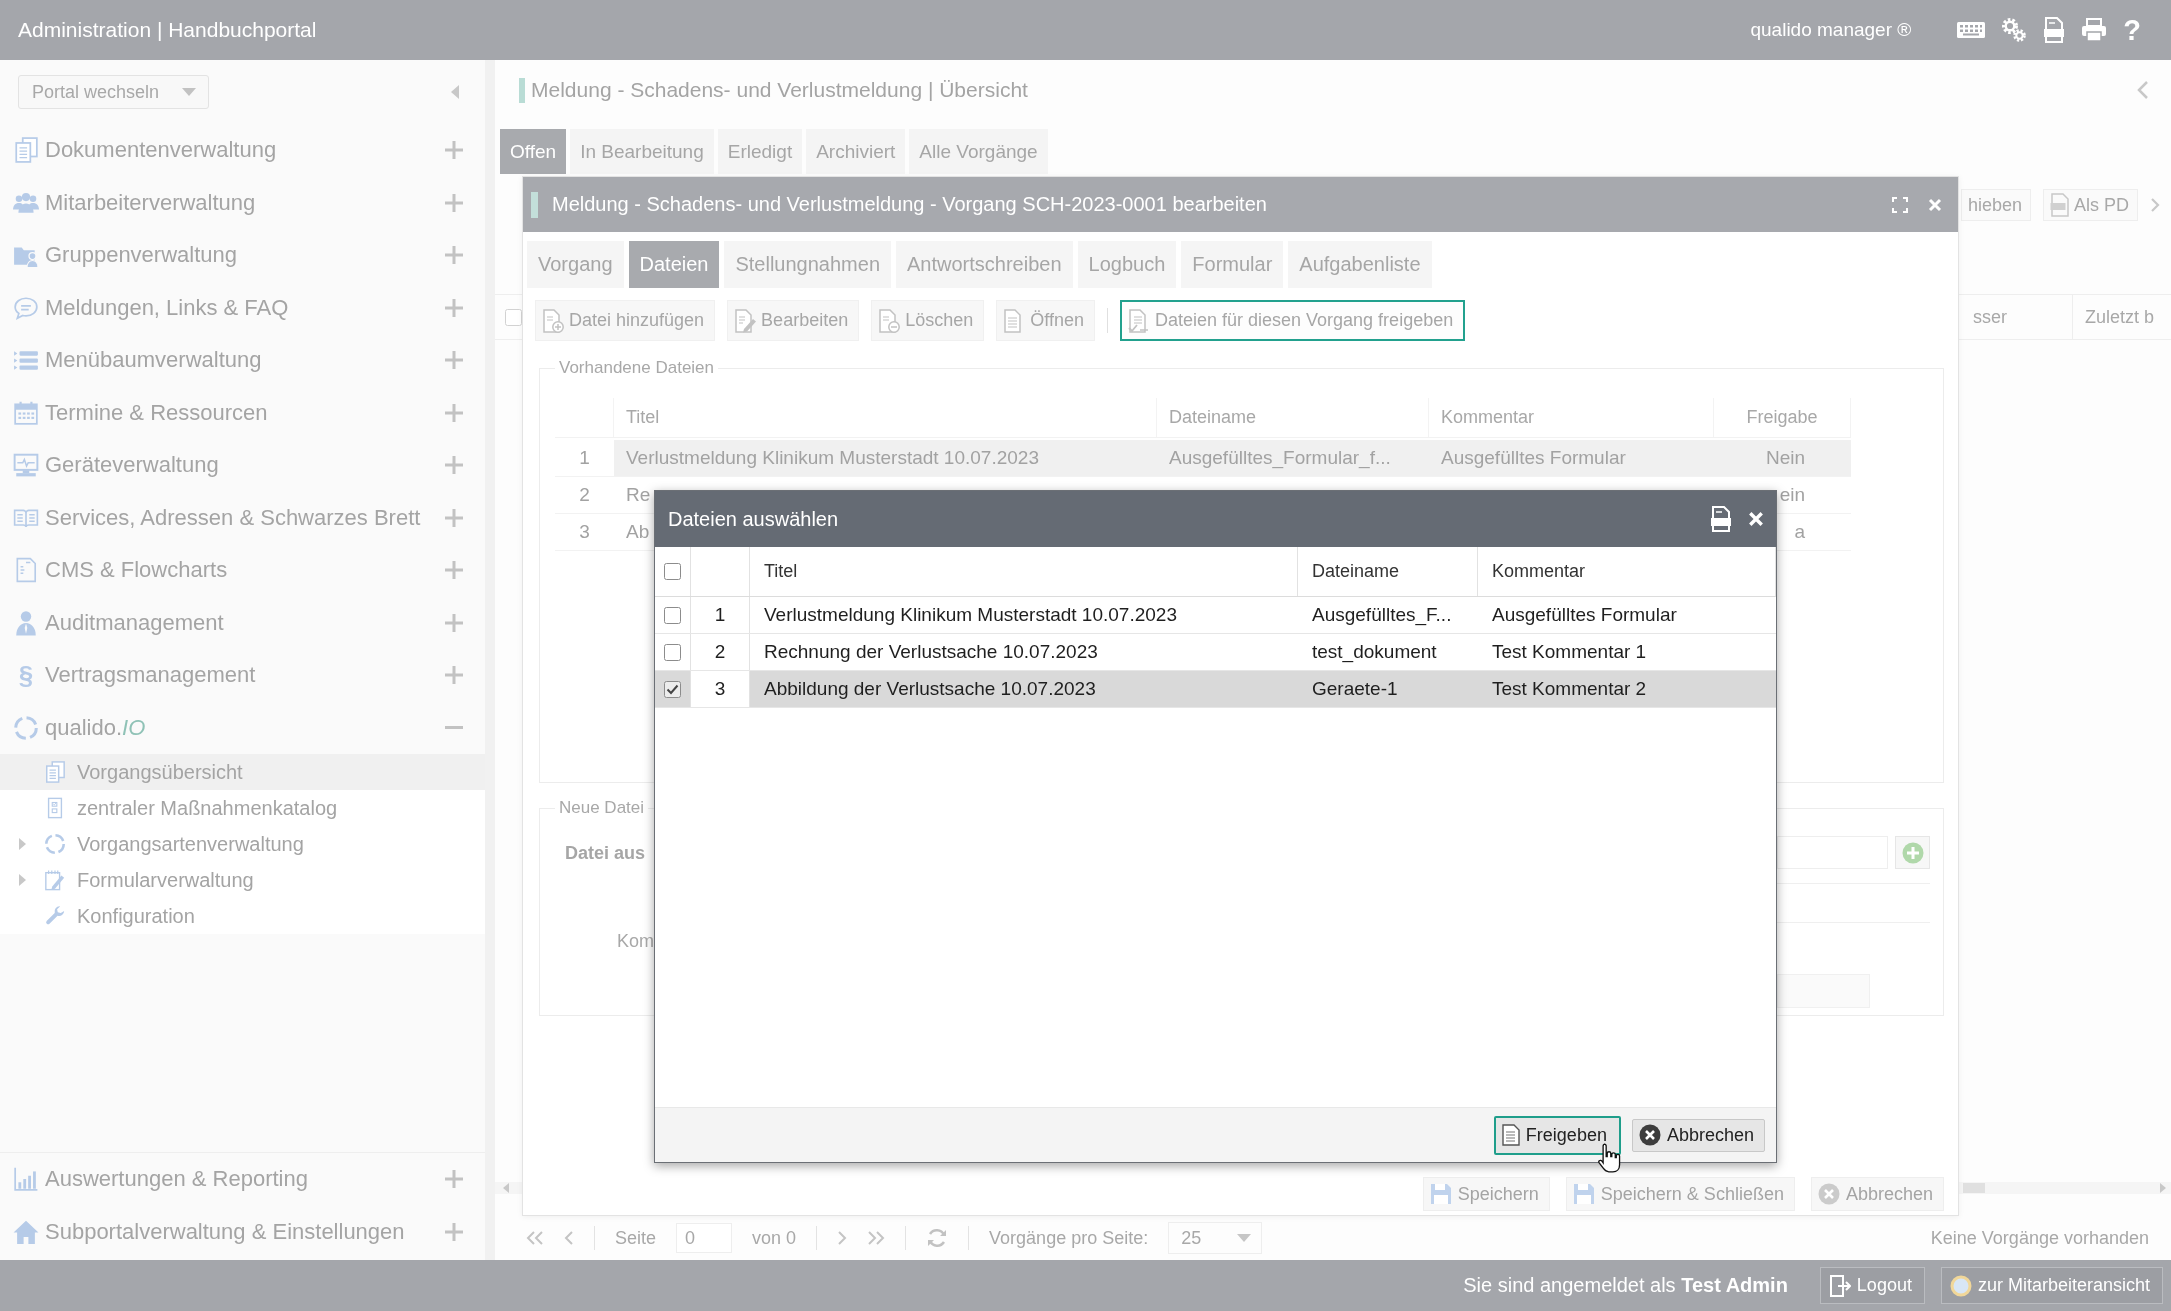 Image resolution: width=2171 pixels, height=1311 pixels. Describe the element at coordinates (533, 151) in the screenshot. I see `tab: Offen` at that location.